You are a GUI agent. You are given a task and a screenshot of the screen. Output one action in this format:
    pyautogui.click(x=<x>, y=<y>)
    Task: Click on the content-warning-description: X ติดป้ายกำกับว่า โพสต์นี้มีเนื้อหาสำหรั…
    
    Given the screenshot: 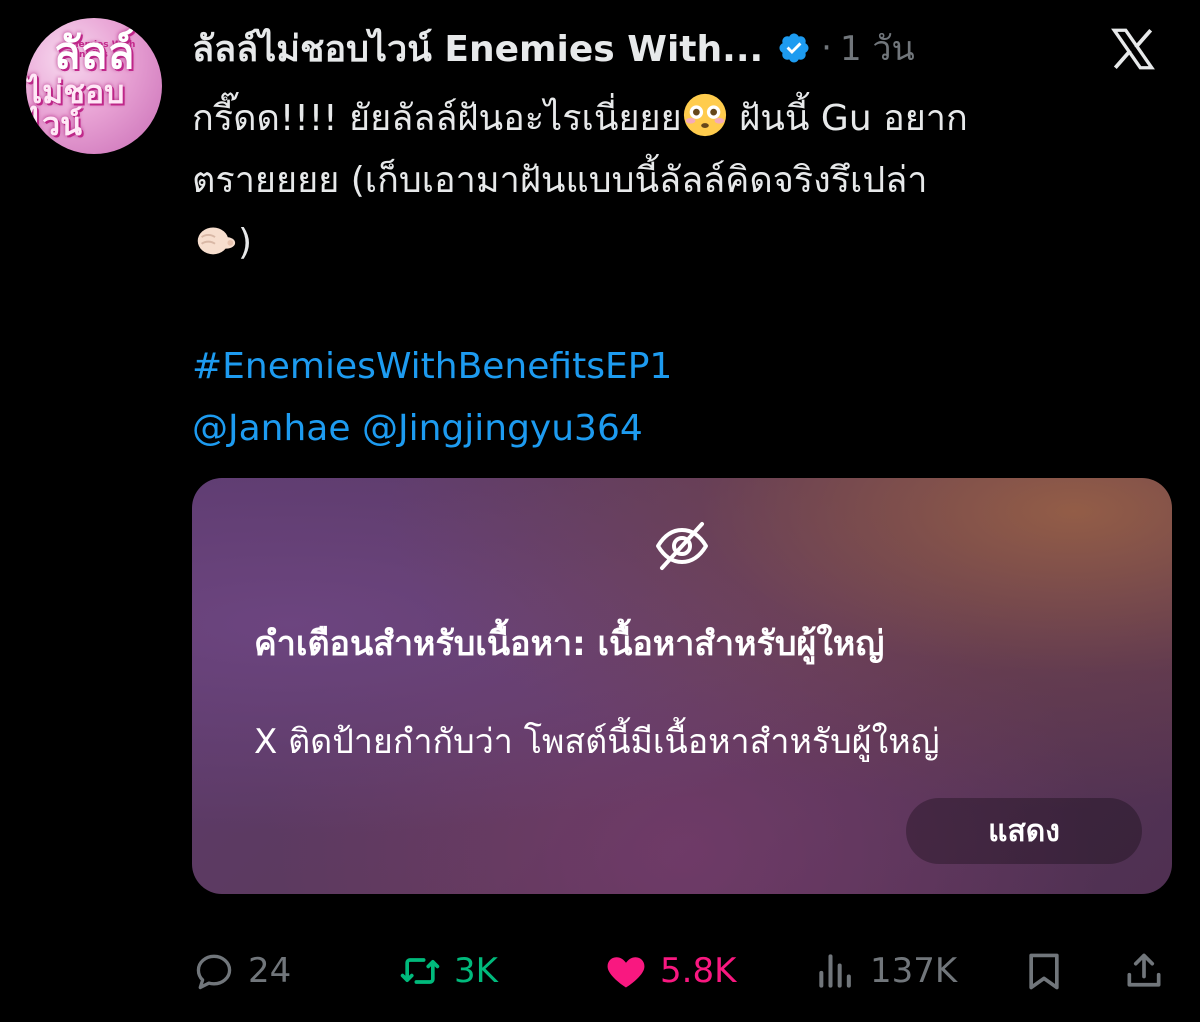 What is the action you would take?
    pyautogui.click(x=597, y=742)
    